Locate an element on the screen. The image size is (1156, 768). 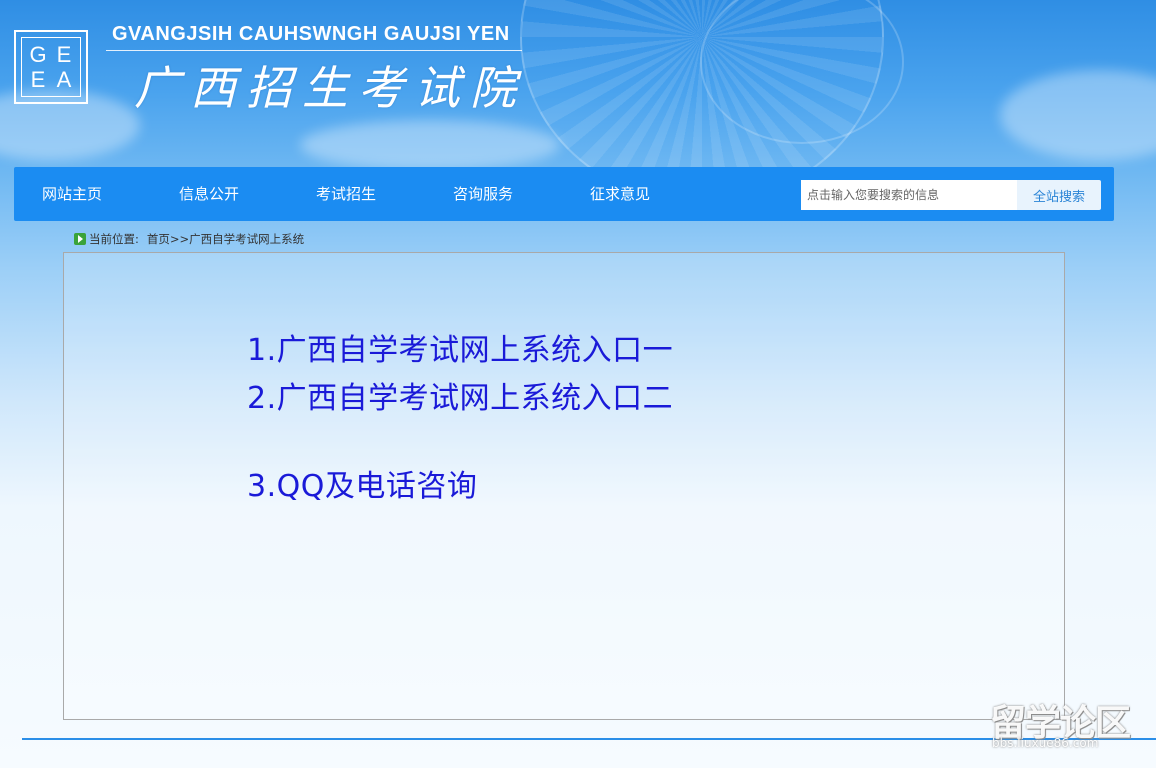
header-divider is located at coordinates (314, 50).